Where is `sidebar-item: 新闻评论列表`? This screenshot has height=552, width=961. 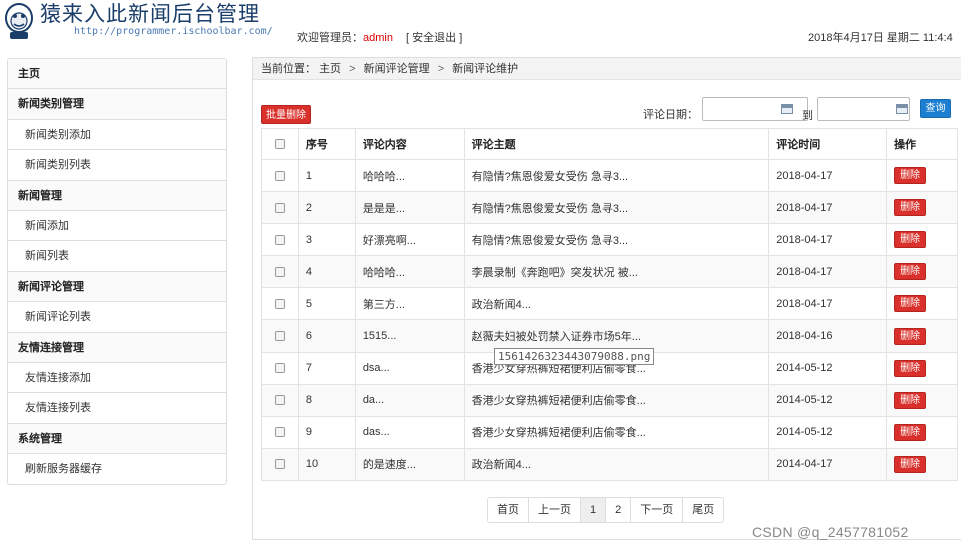
sidebar-item: 新闻评论列表 is located at coordinates (117, 317).